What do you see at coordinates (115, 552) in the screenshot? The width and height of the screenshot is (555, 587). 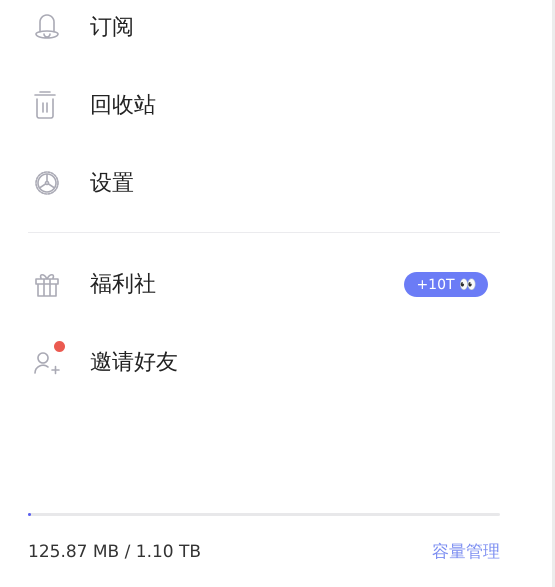 I see `storage-usage: 125.87 MB / 1.10 TB` at bounding box center [115, 552].